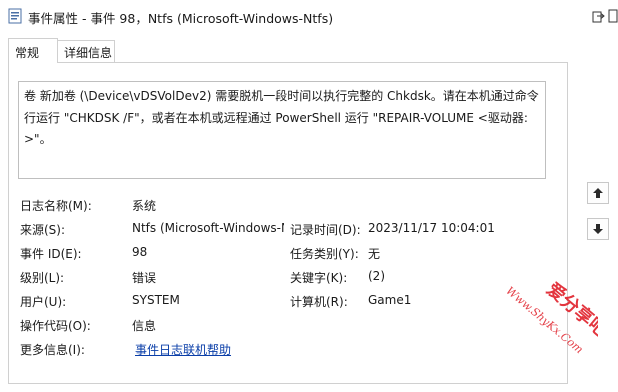 This screenshot has height=392, width=618. What do you see at coordinates (325, 230) in the screenshot?
I see `logged-label: 记录时间(D):` at bounding box center [325, 230].